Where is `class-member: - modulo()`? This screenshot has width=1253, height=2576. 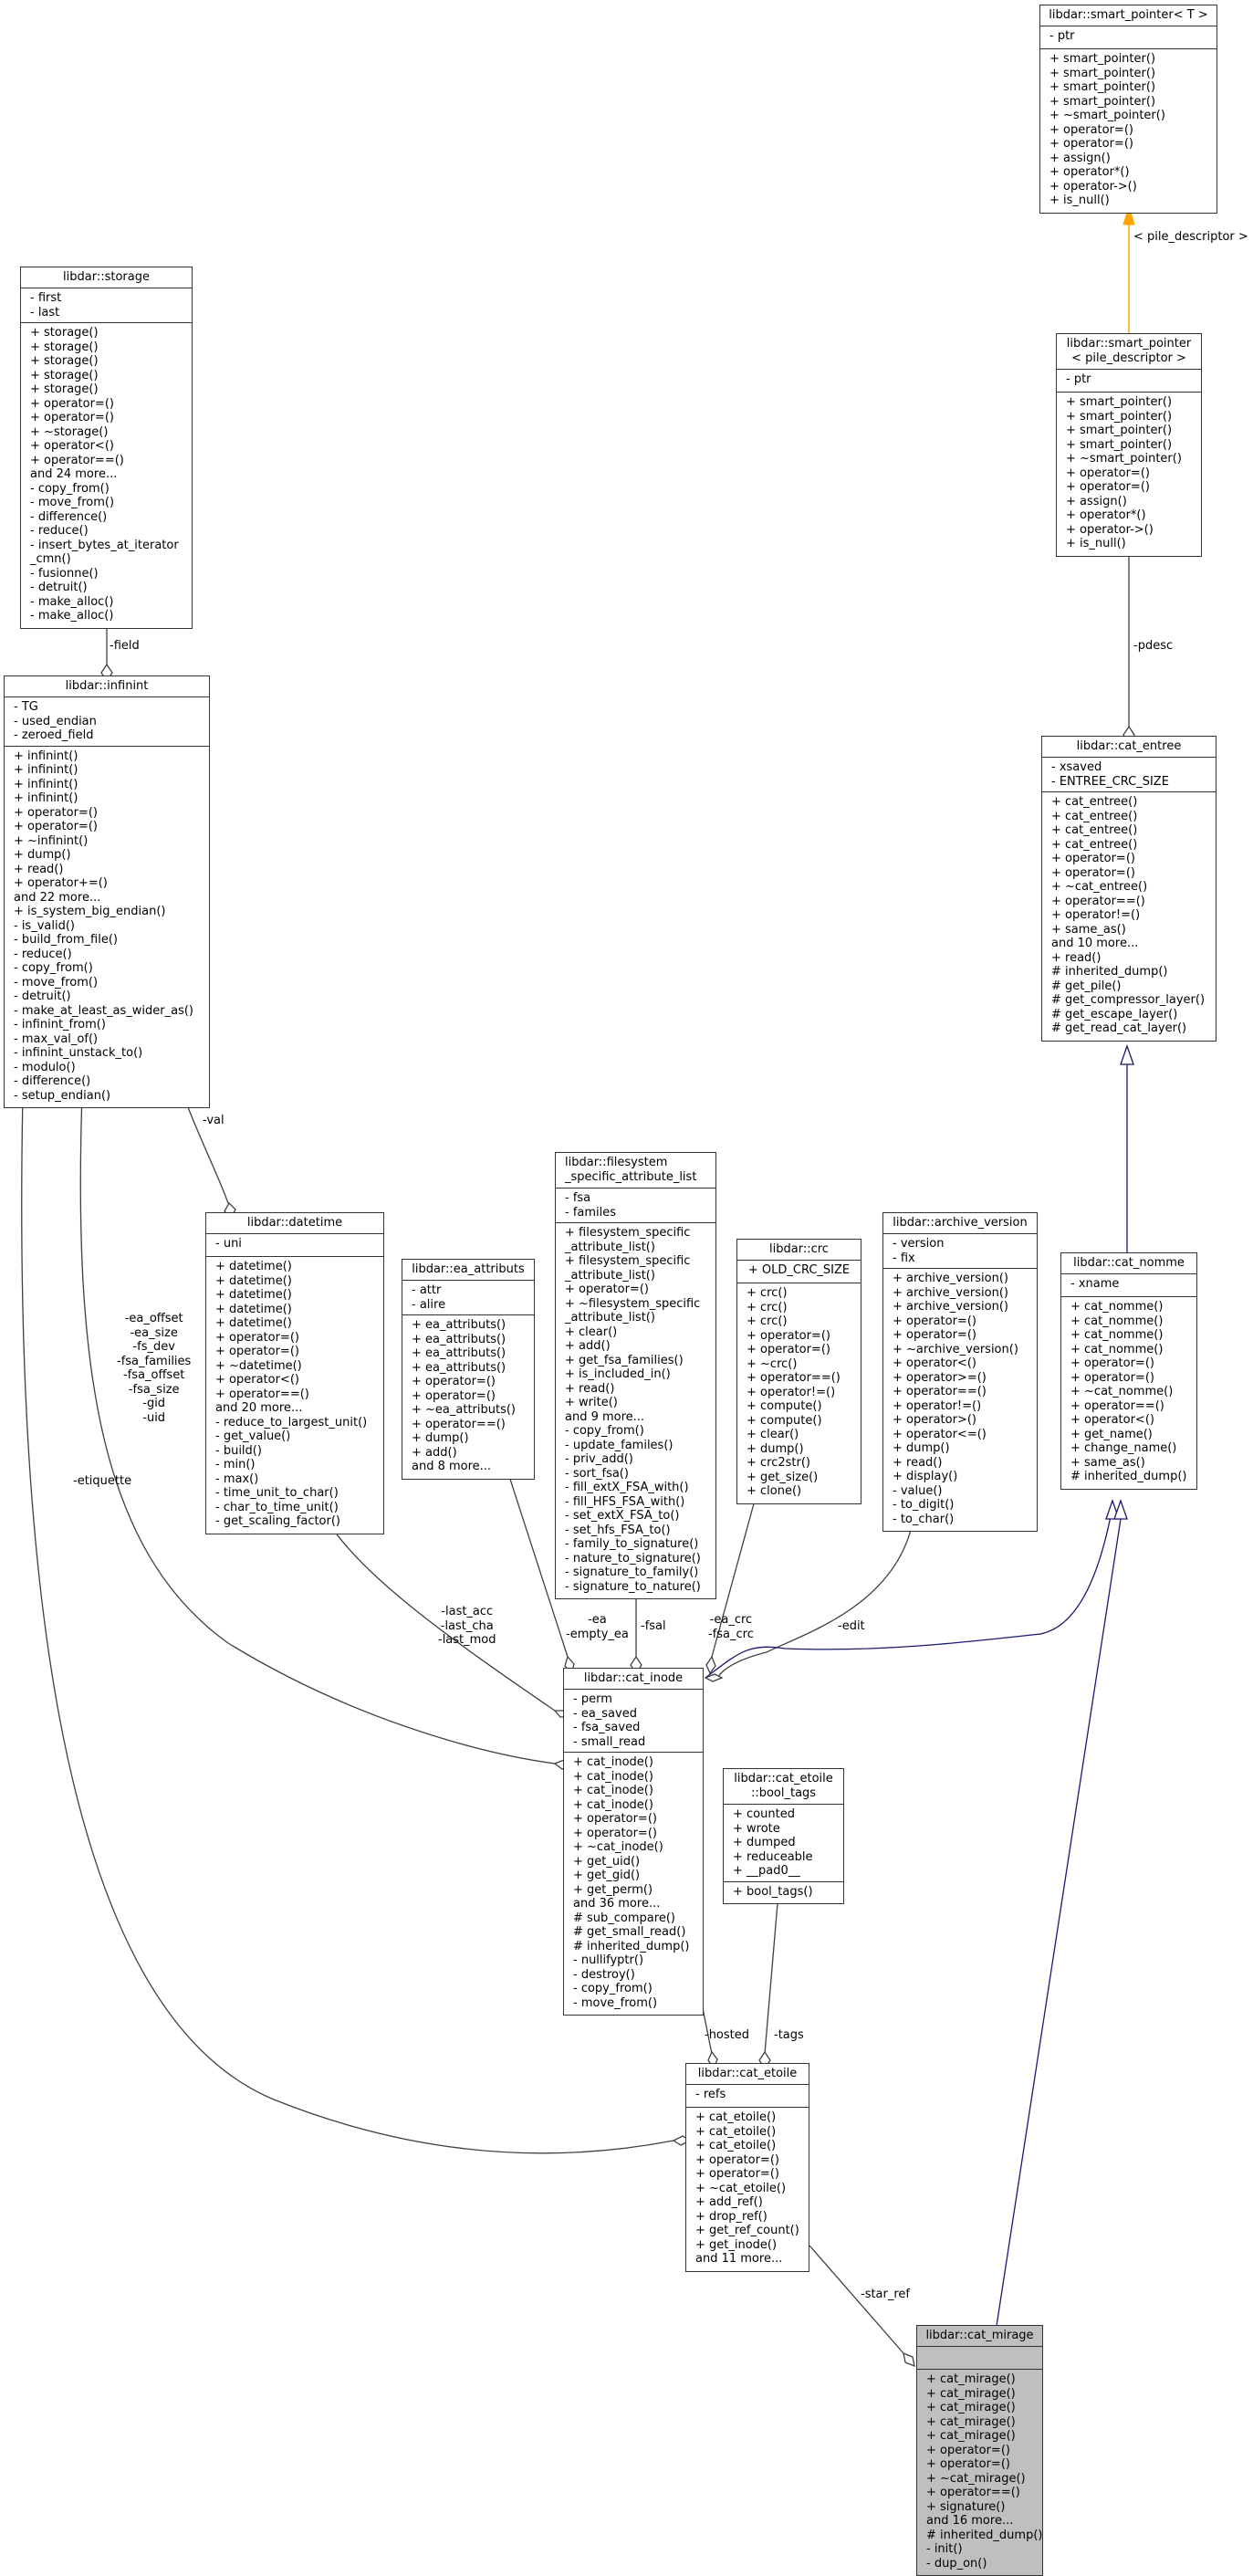
class-member: - modulo() is located at coordinates (45, 1067).